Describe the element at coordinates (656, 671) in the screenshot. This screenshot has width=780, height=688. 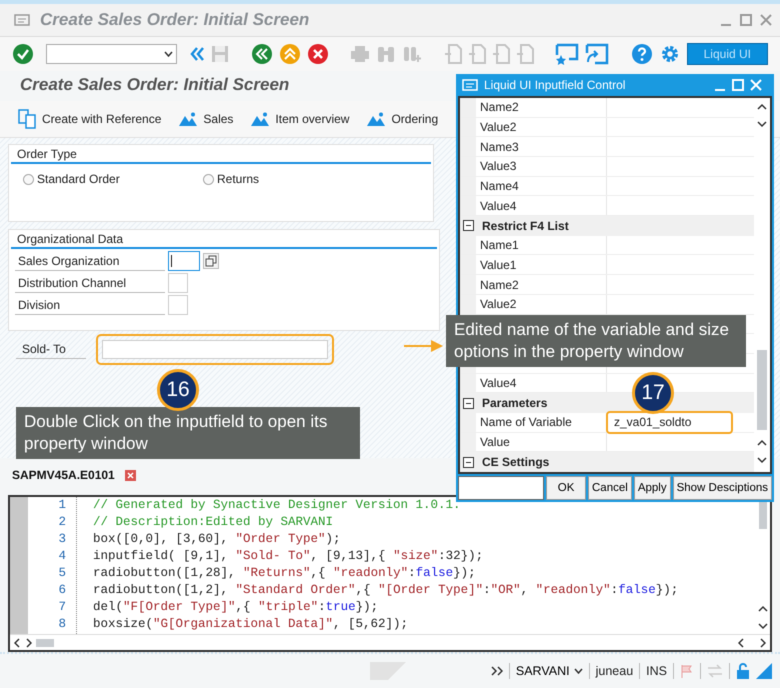
I see `input-mode: INS` at that location.